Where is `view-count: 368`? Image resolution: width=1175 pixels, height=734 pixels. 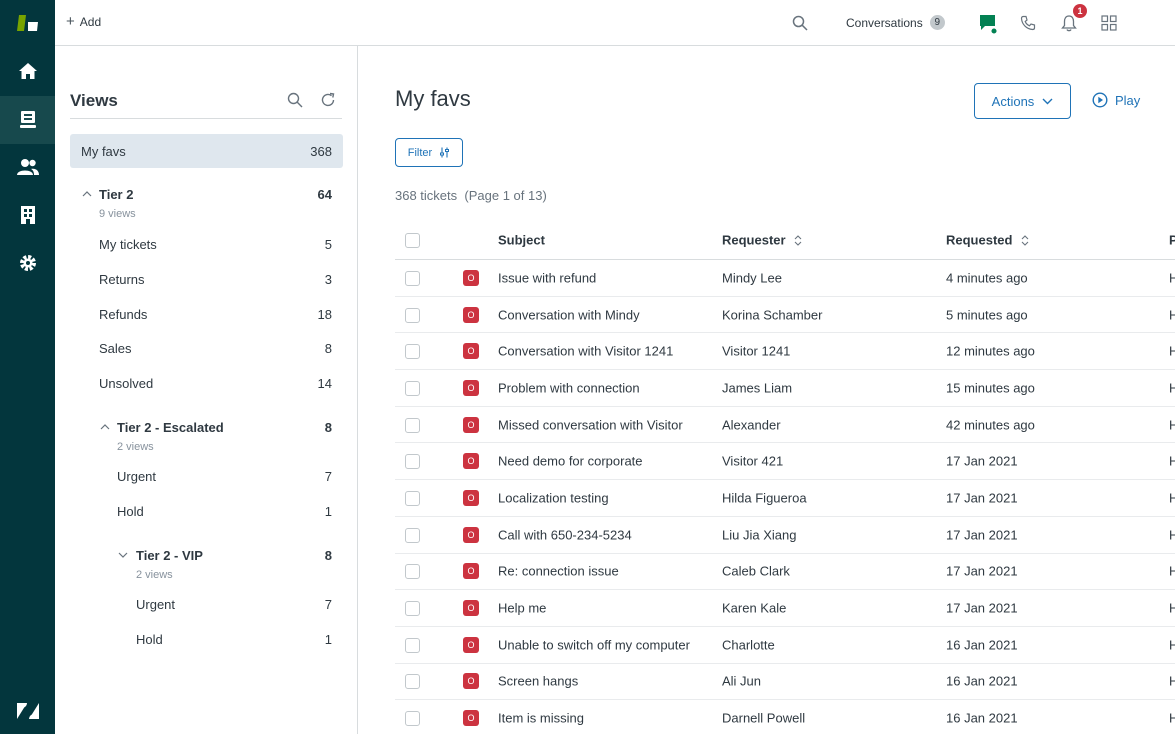 view-count: 368 is located at coordinates (321, 151).